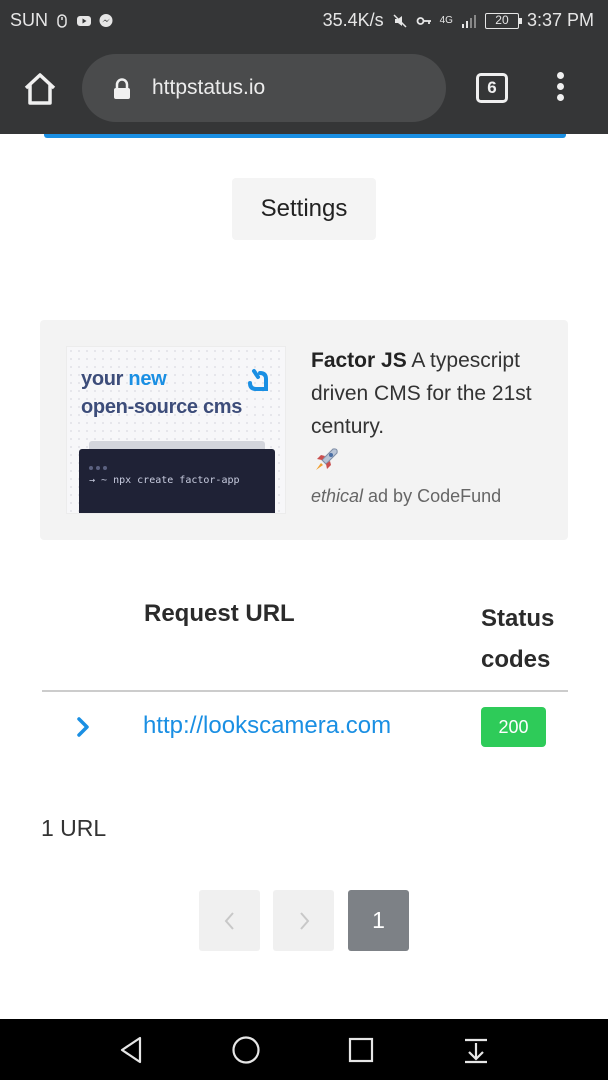 Image resolution: width=608 pixels, height=1080 pixels. Describe the element at coordinates (84, 20) in the screenshot. I see `youtube-icon` at that location.